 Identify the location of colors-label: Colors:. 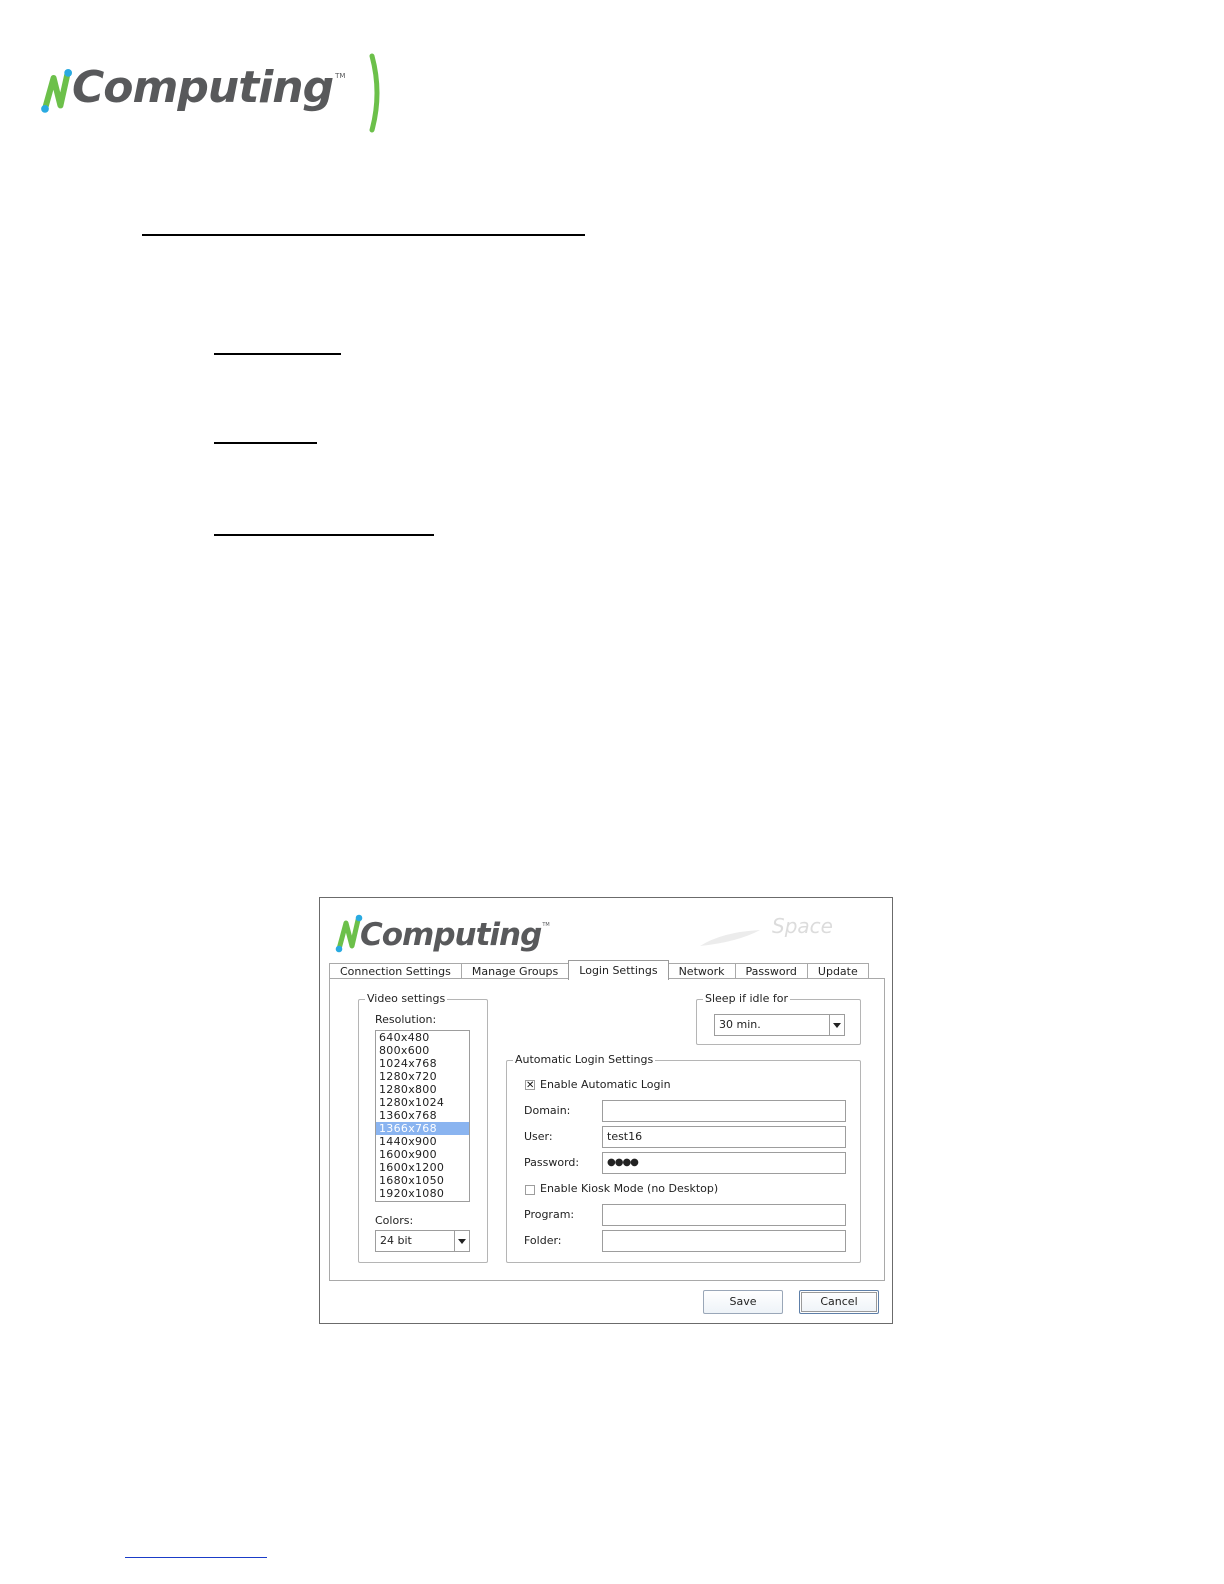
(394, 1220).